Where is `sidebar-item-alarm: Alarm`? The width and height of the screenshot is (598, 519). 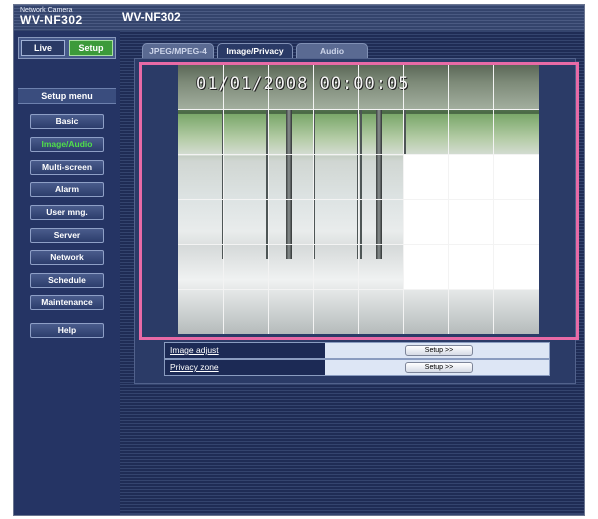 sidebar-item-alarm: Alarm is located at coordinates (67, 189).